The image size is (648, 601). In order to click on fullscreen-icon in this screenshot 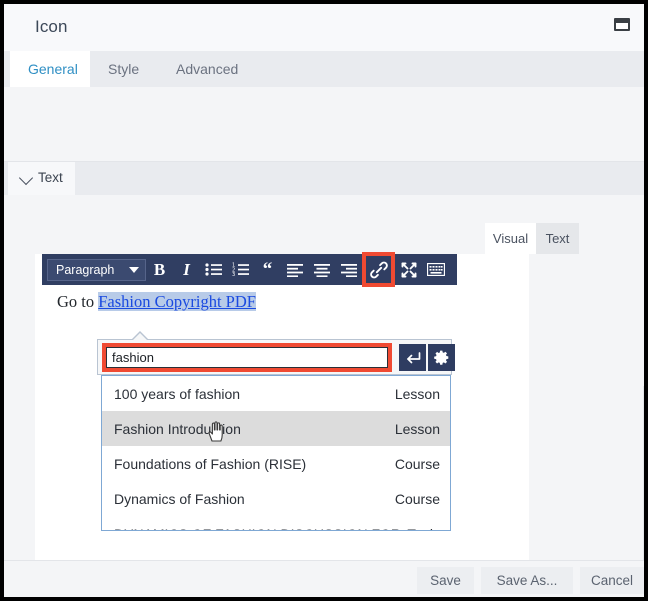, I will do `click(408, 269)`.